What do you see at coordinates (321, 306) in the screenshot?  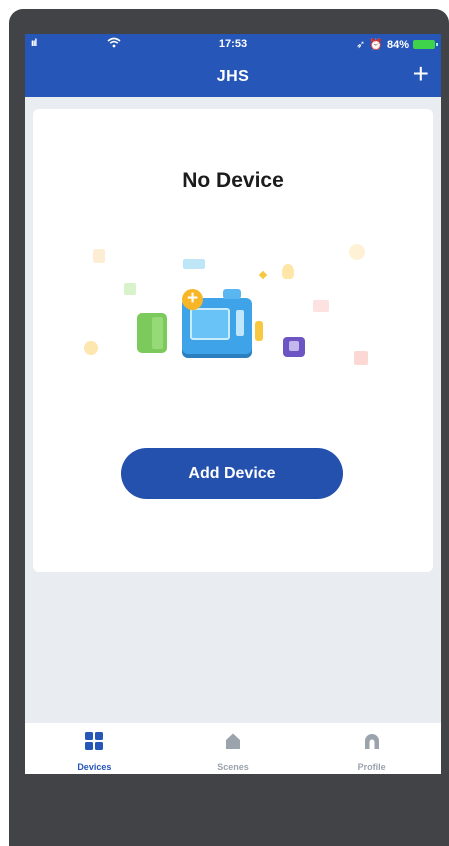 I see `bg-pink-icon` at bounding box center [321, 306].